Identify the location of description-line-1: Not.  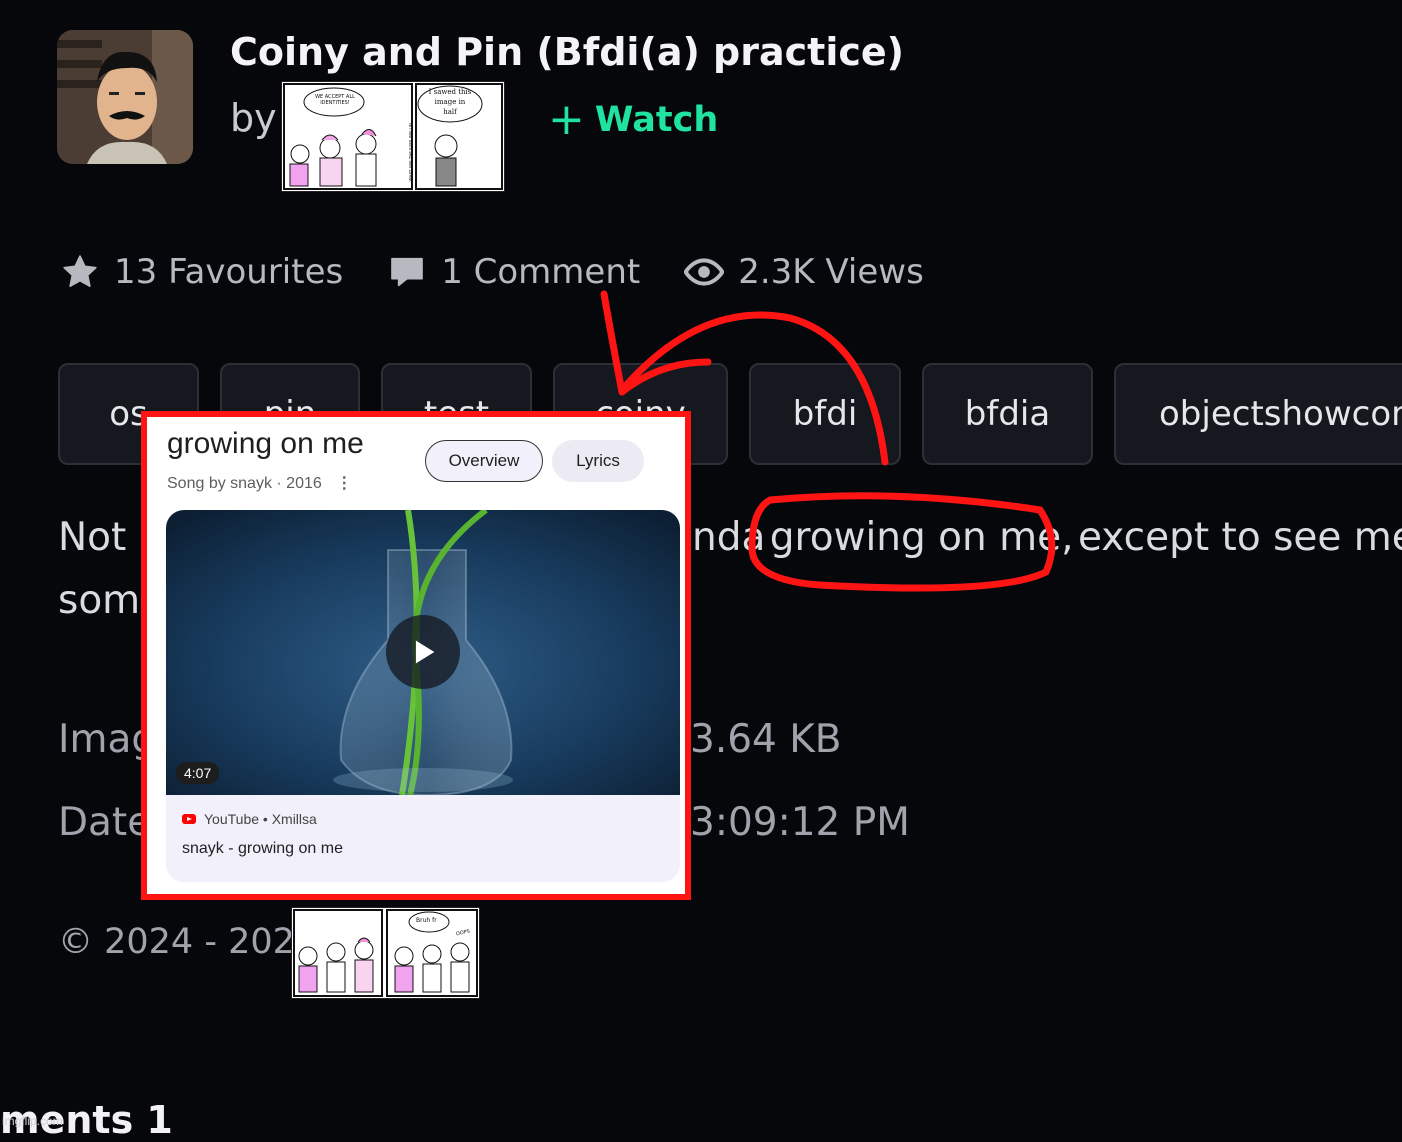
(92, 537).